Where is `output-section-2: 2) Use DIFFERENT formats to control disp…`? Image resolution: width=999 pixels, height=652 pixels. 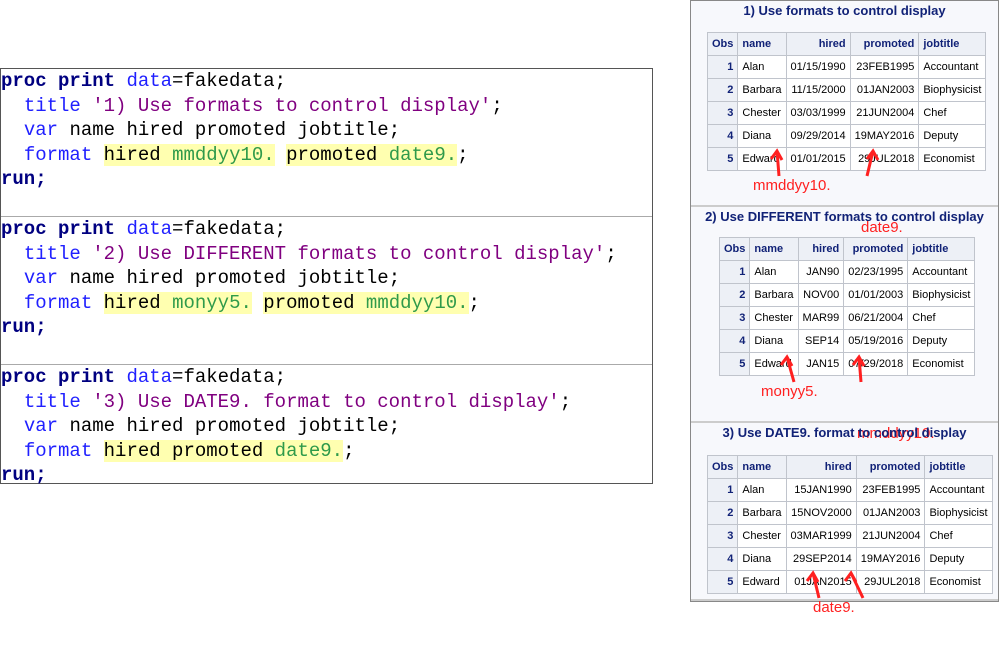
output-section-2: 2) Use DIFFERENT formats to control disp… is located at coordinates (844, 324).